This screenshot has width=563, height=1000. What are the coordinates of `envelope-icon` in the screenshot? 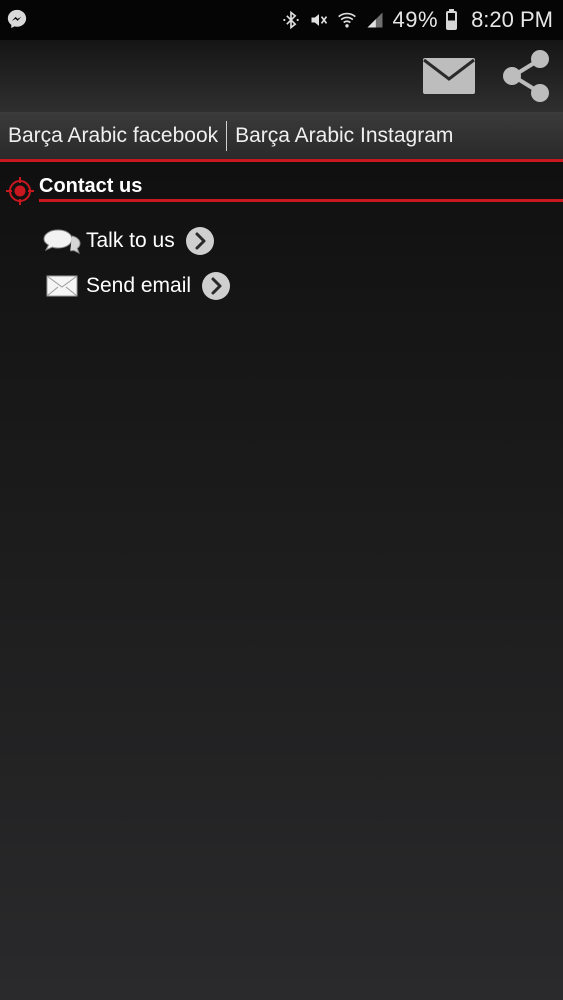 It's located at (62, 286).